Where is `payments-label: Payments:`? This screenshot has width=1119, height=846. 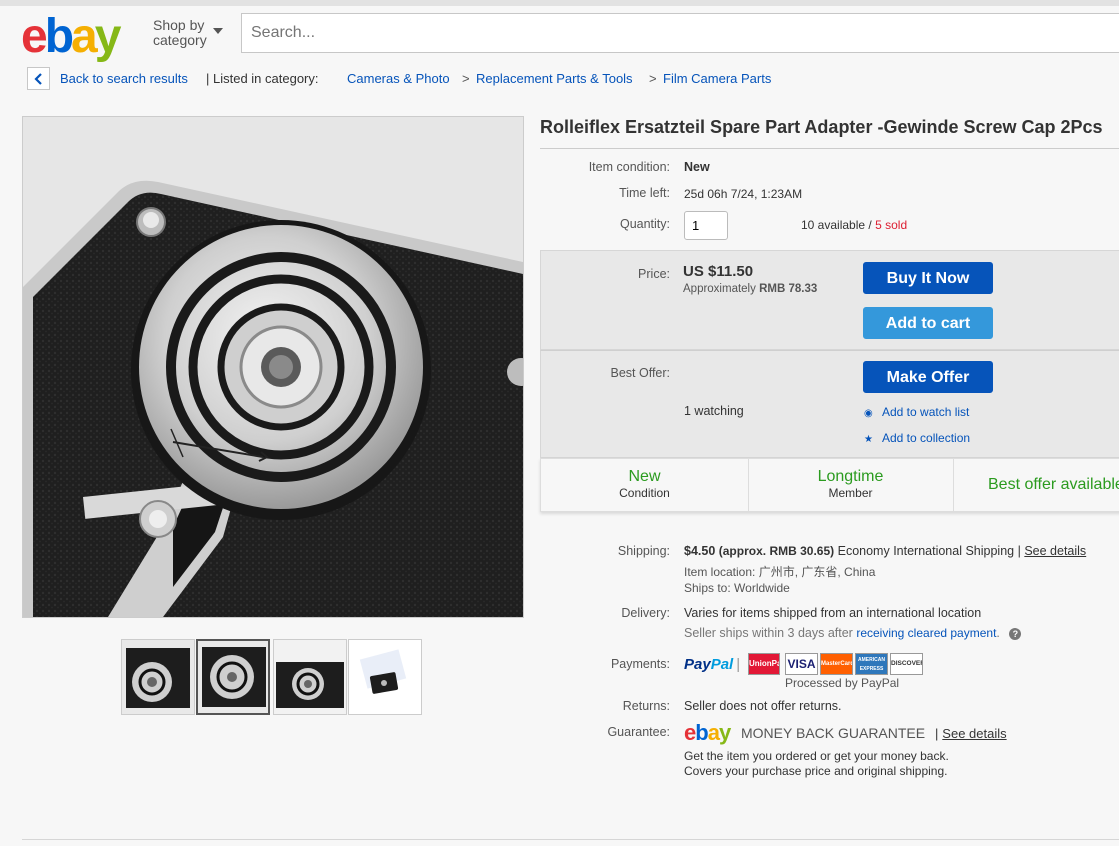
payments-label: Payments: is located at coordinates (640, 664).